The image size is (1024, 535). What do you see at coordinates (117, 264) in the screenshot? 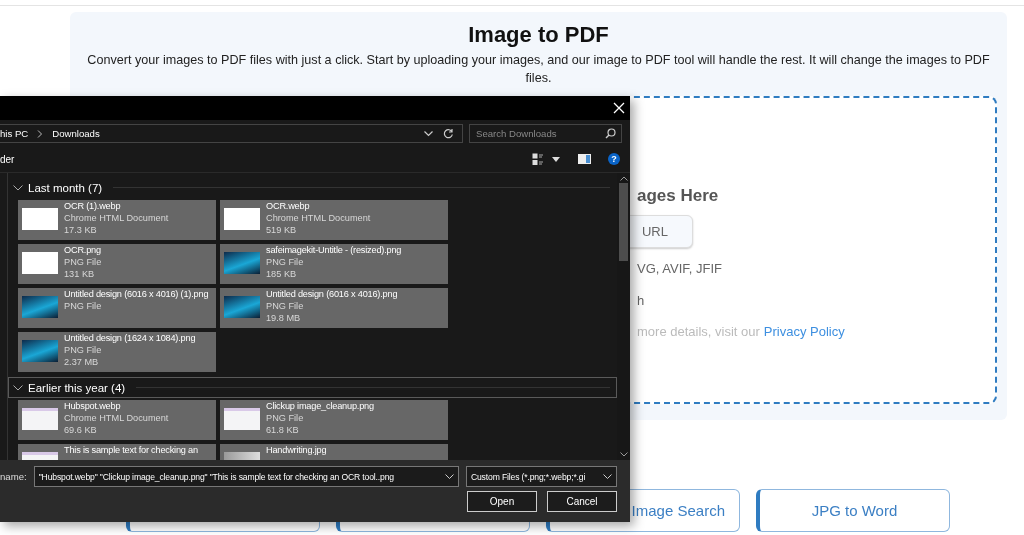
I see `file-tile: OCR.png PNG File 131 KB` at bounding box center [117, 264].